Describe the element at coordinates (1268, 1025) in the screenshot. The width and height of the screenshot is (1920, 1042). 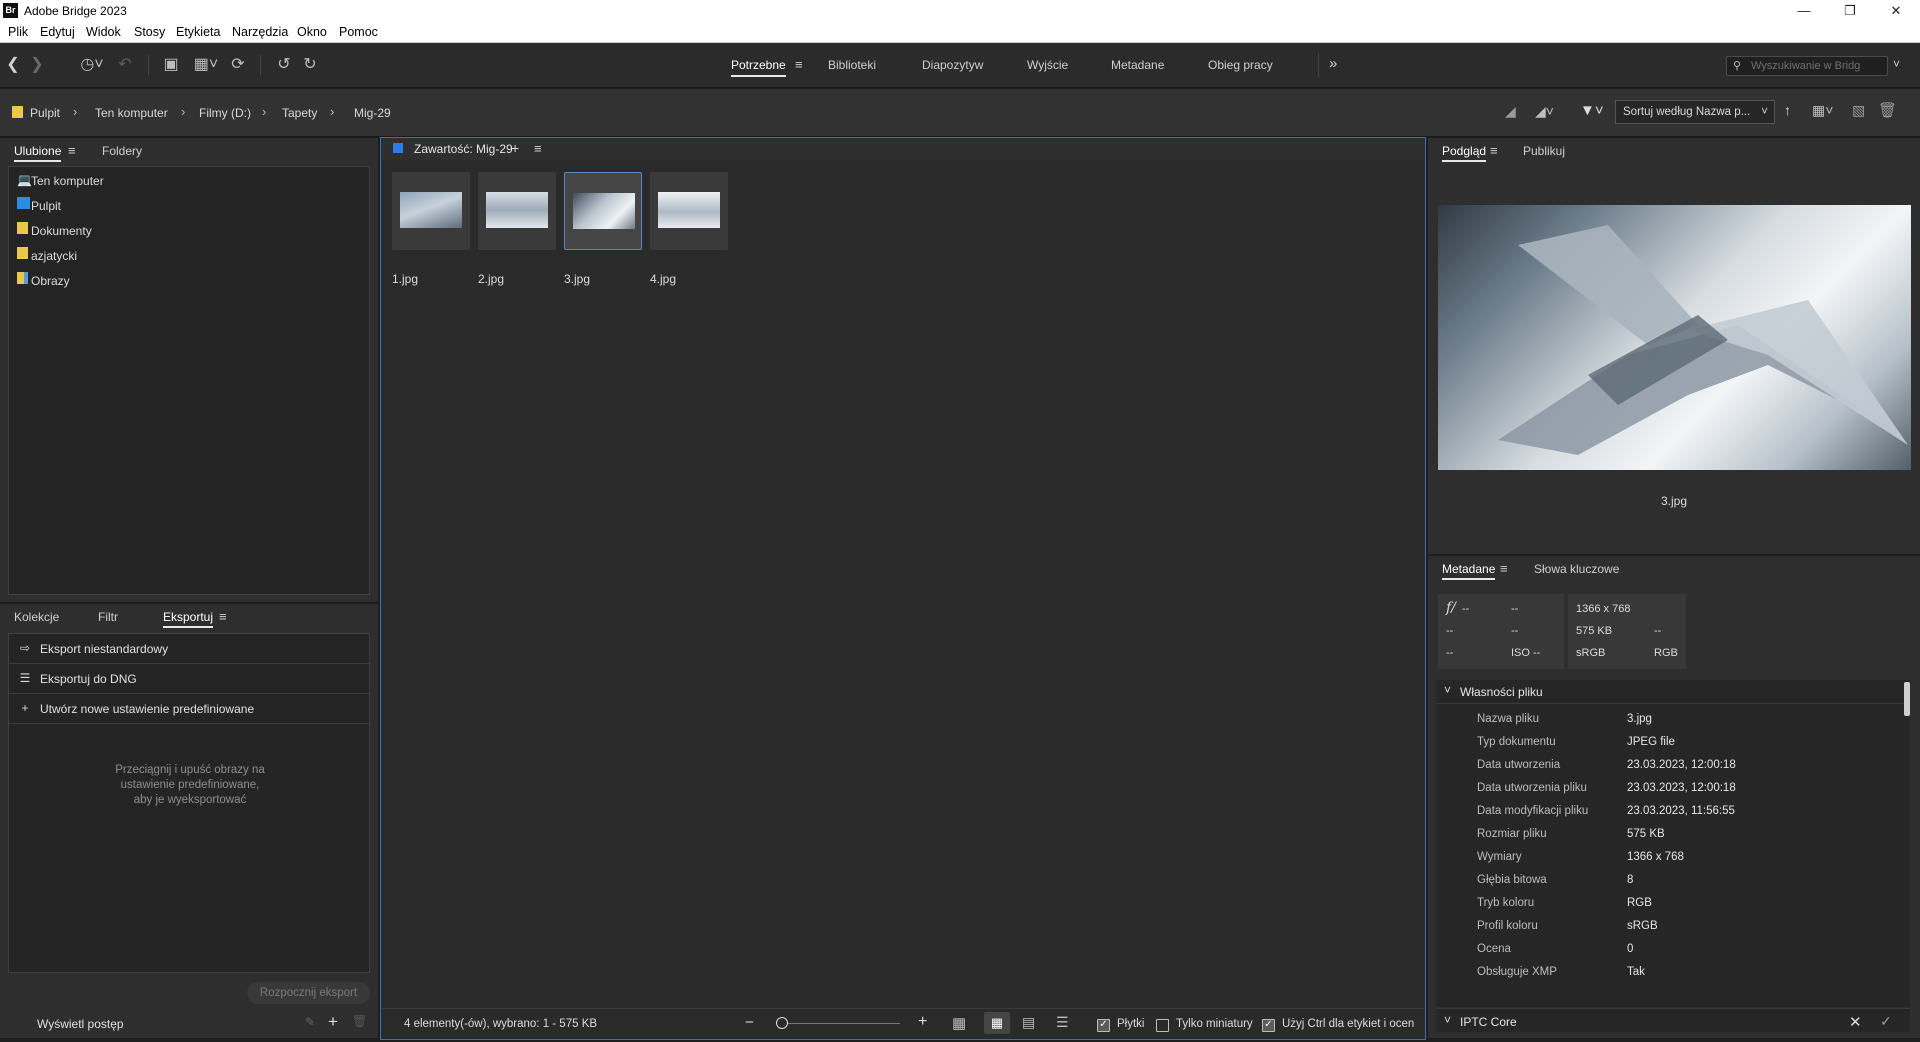
I see `ctrl-labels-checkbox: ✓` at that location.